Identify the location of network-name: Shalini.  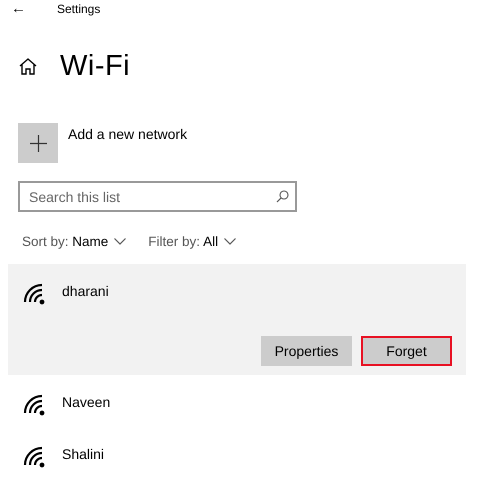
(83, 454).